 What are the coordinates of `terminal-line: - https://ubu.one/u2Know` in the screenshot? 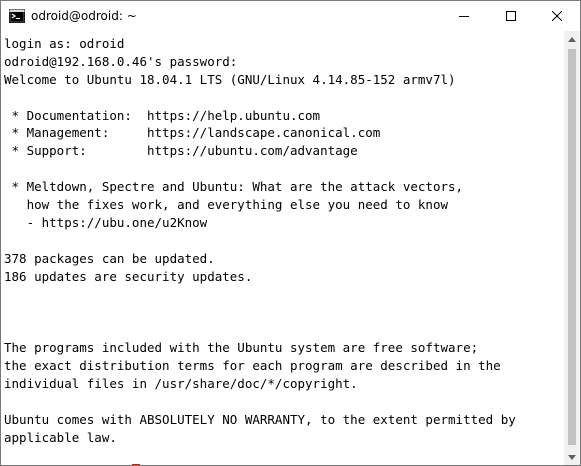 It's located at (106, 222).